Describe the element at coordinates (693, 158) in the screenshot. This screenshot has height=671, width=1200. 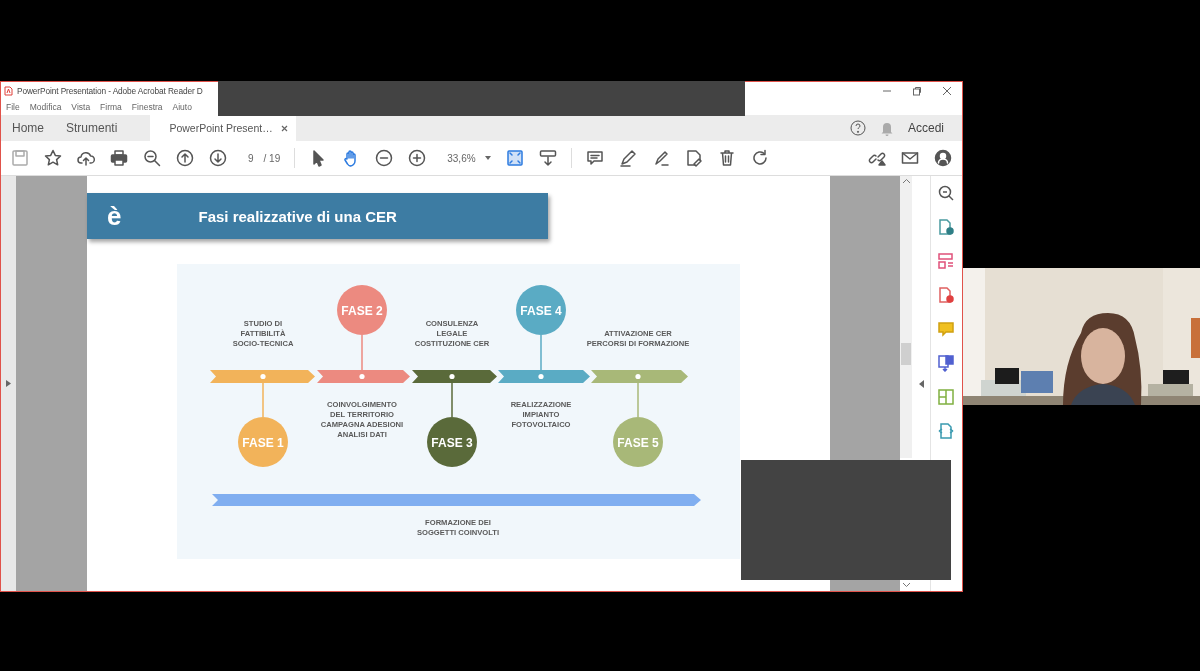
I see `stamp-icon` at that location.